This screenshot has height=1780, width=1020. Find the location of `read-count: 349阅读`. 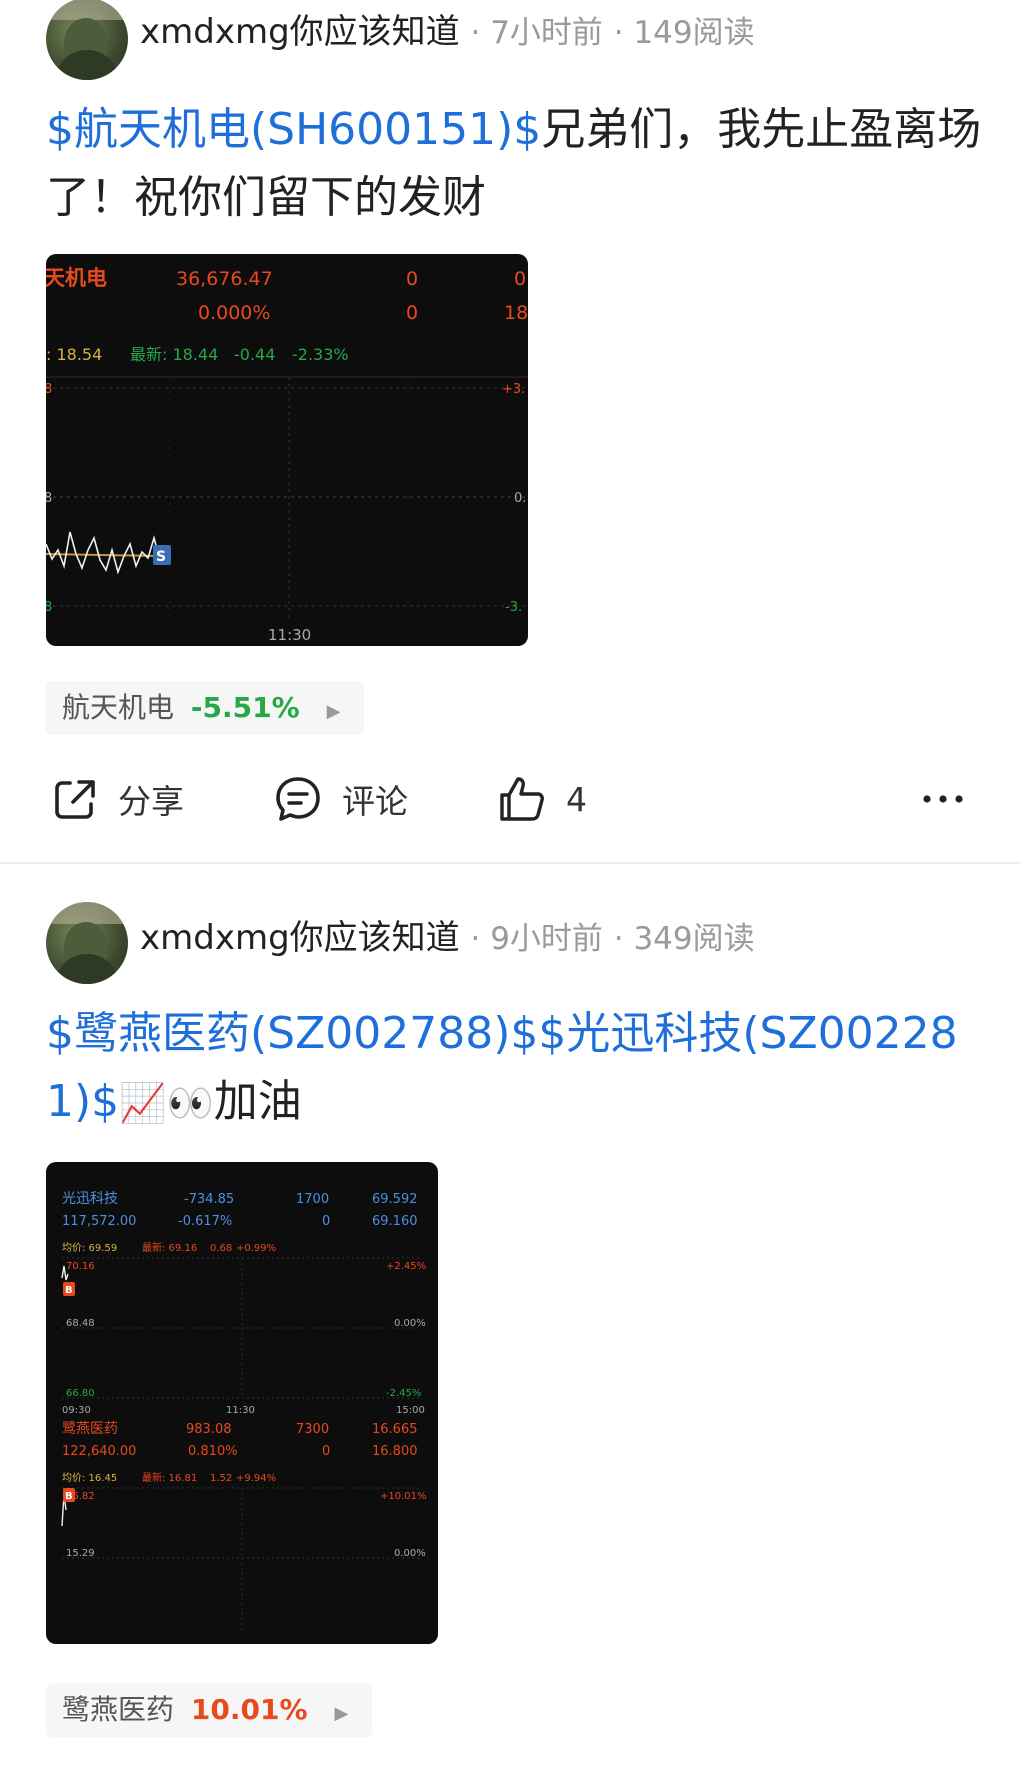

read-count: 349阅读 is located at coordinates (694, 939).